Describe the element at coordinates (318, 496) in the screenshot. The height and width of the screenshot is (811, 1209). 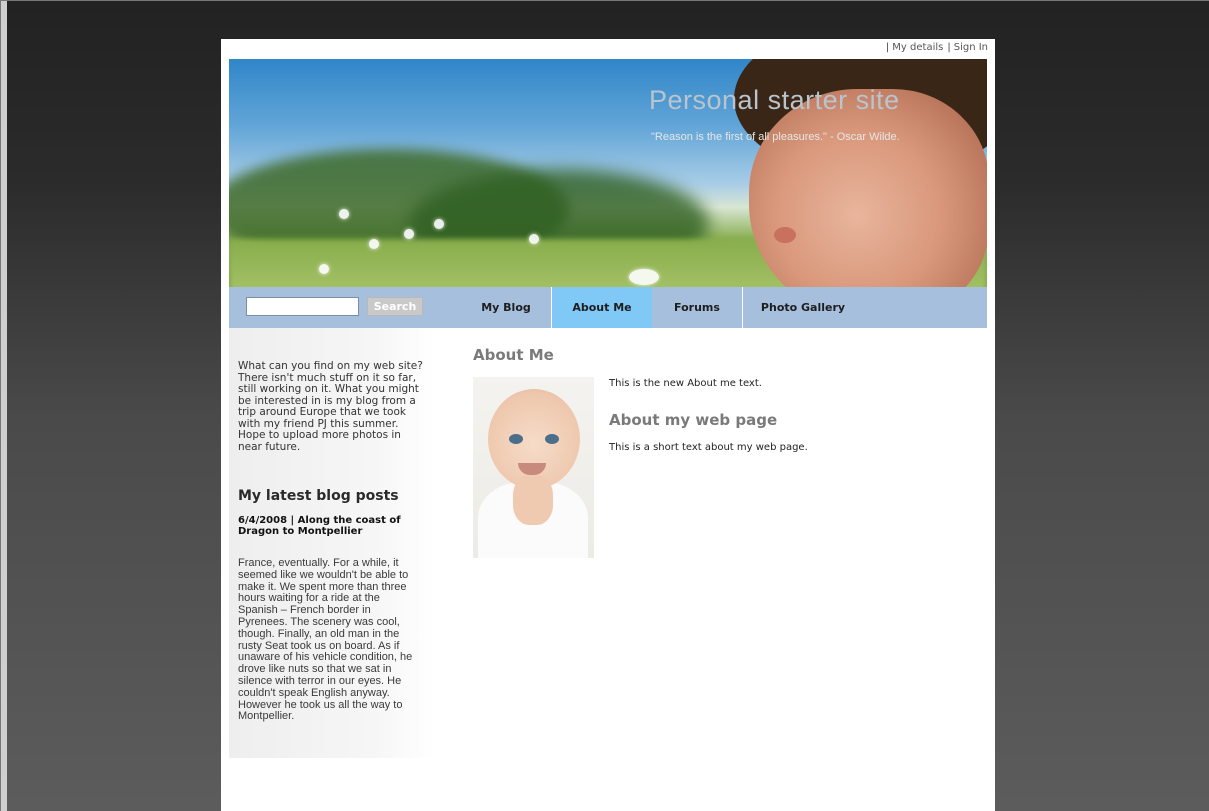
I see `latest-posts-heading: My latest blog posts` at that location.